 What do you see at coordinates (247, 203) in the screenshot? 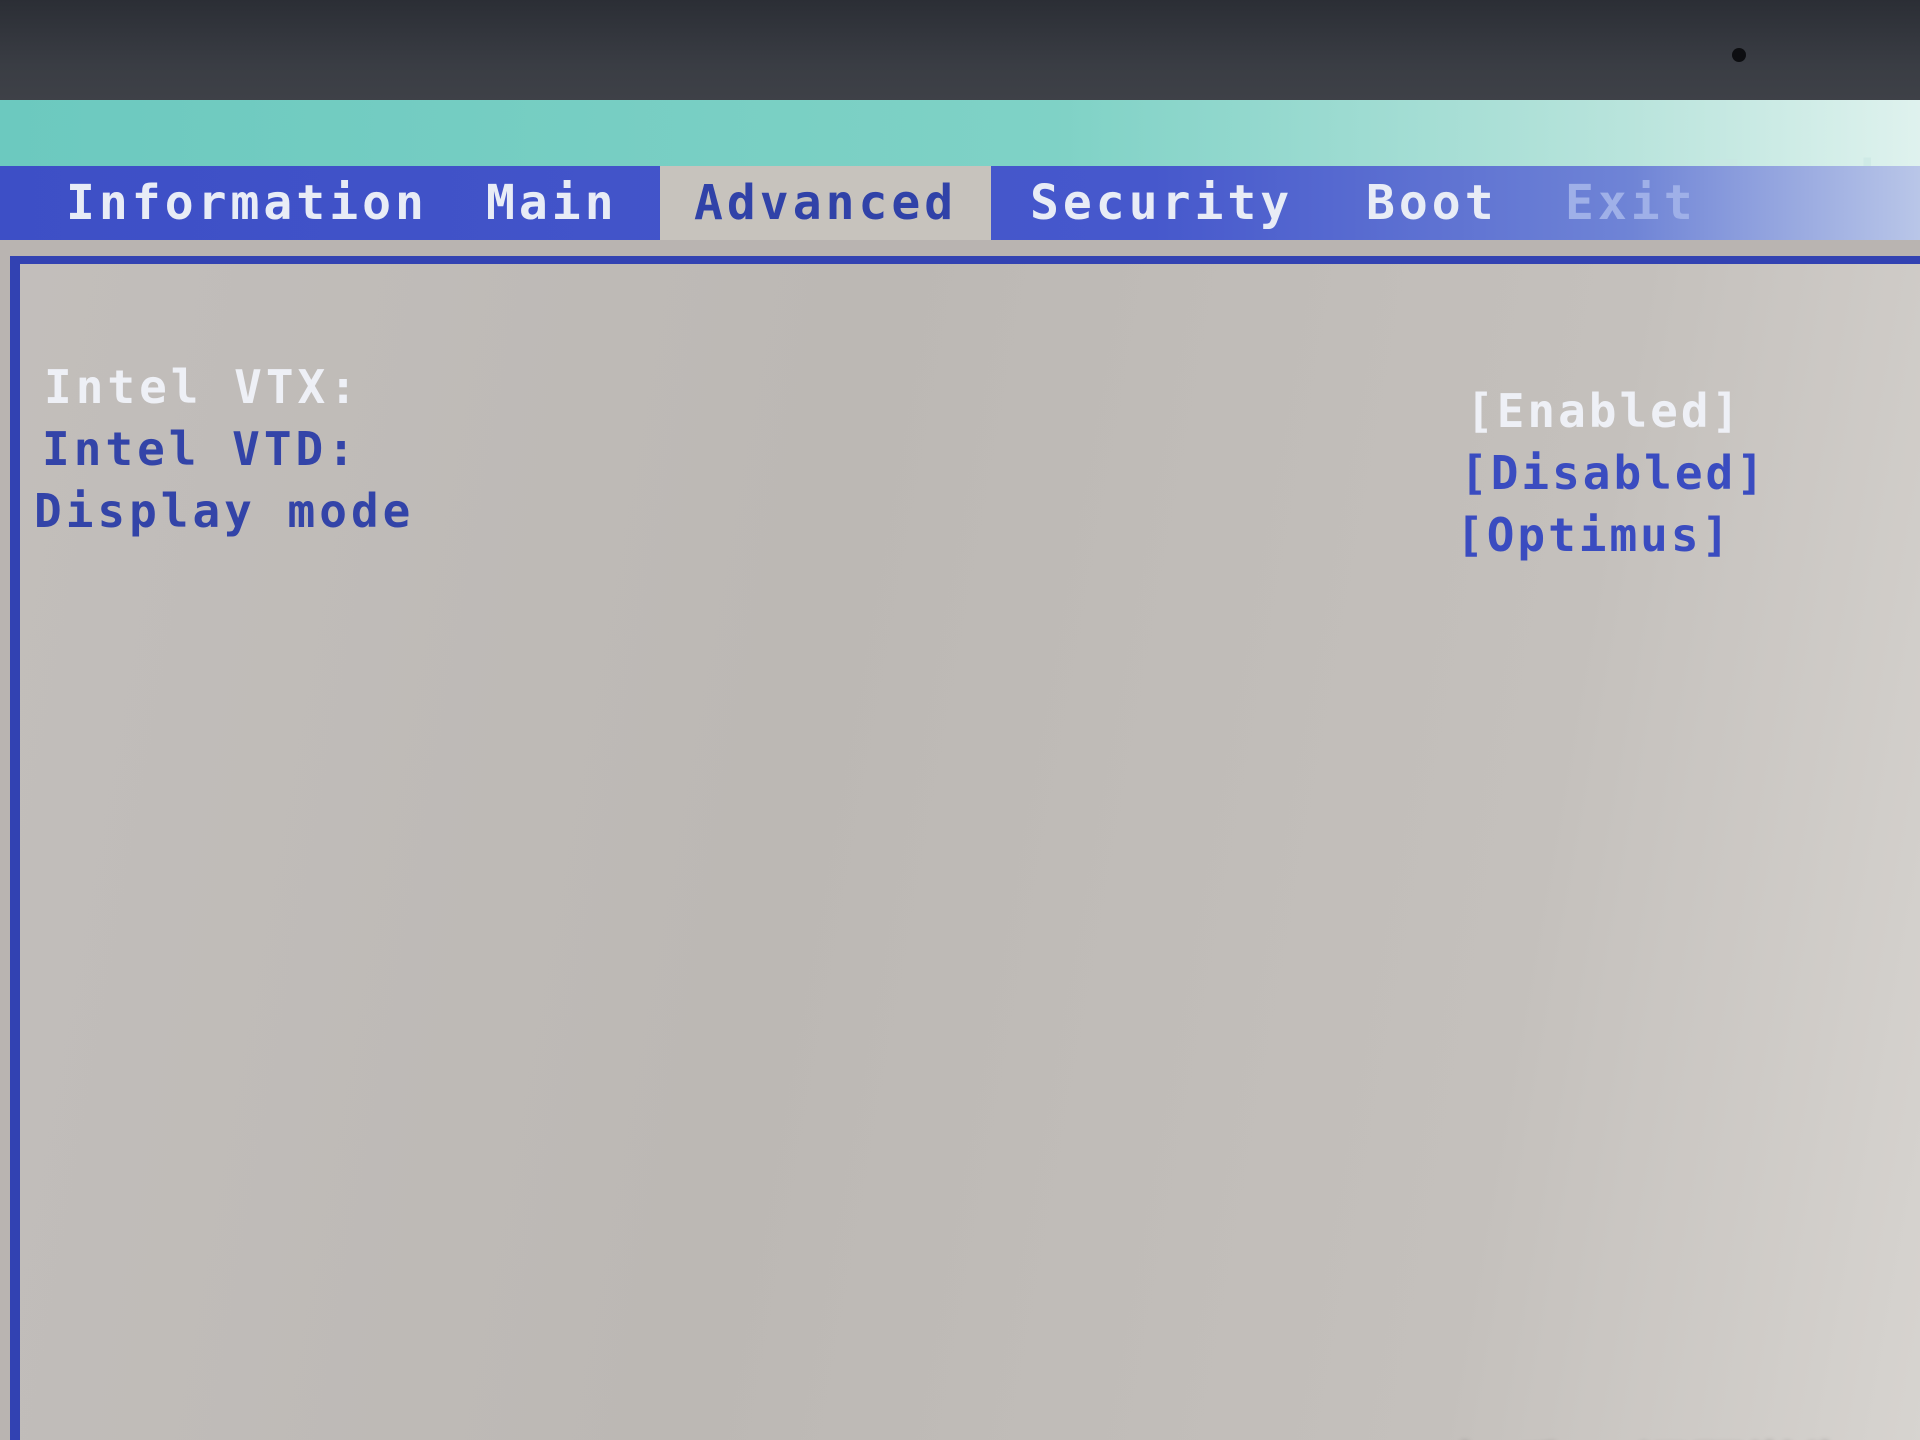
I see `tab-information: Information` at bounding box center [247, 203].